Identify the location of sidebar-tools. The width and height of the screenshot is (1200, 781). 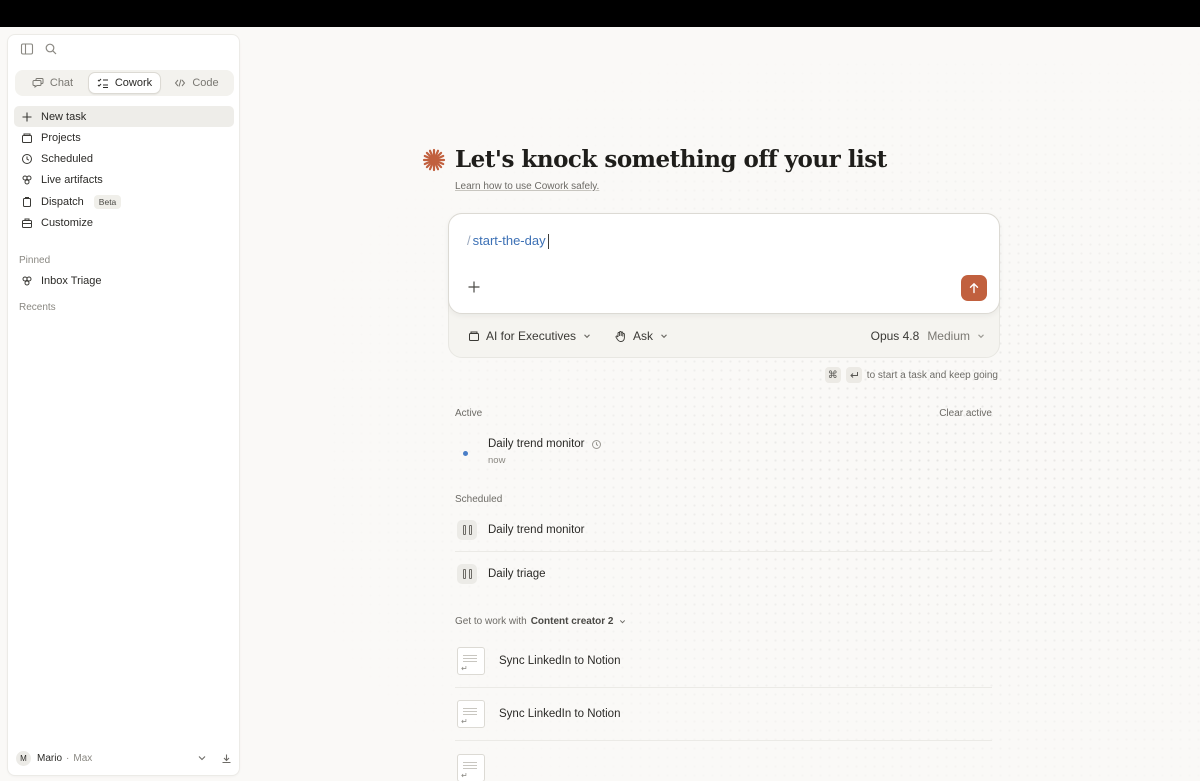
(39, 49).